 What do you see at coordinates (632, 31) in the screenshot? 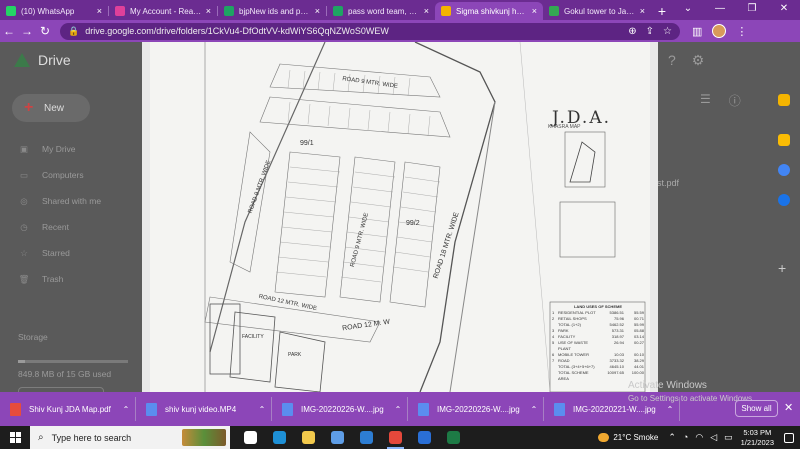
I see `zoom-icon: ⊕` at bounding box center [632, 31].